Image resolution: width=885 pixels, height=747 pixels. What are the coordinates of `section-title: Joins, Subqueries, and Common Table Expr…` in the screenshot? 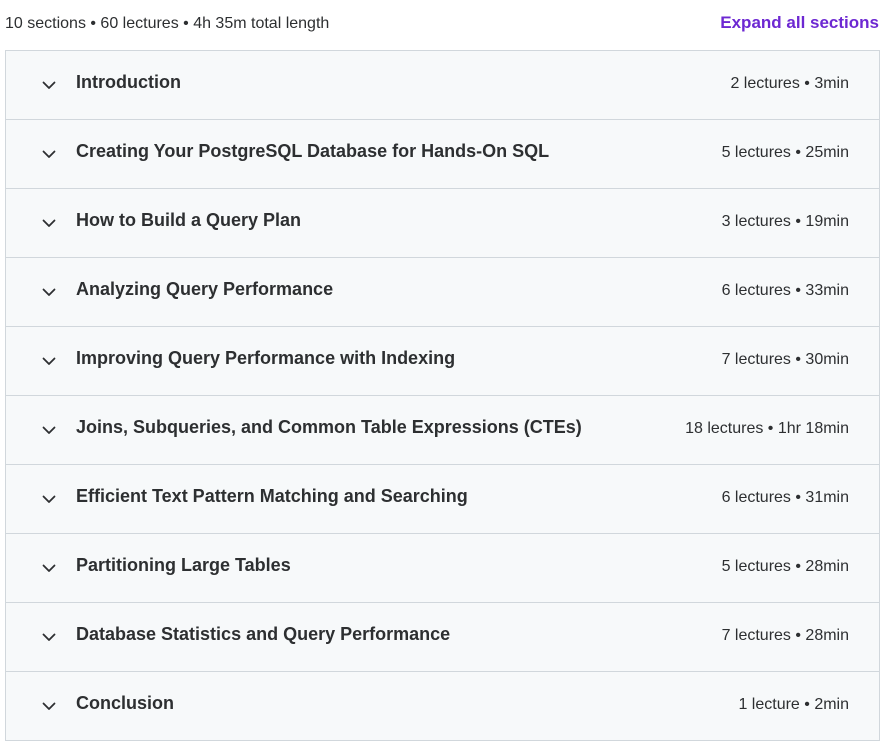 It's located at (329, 427).